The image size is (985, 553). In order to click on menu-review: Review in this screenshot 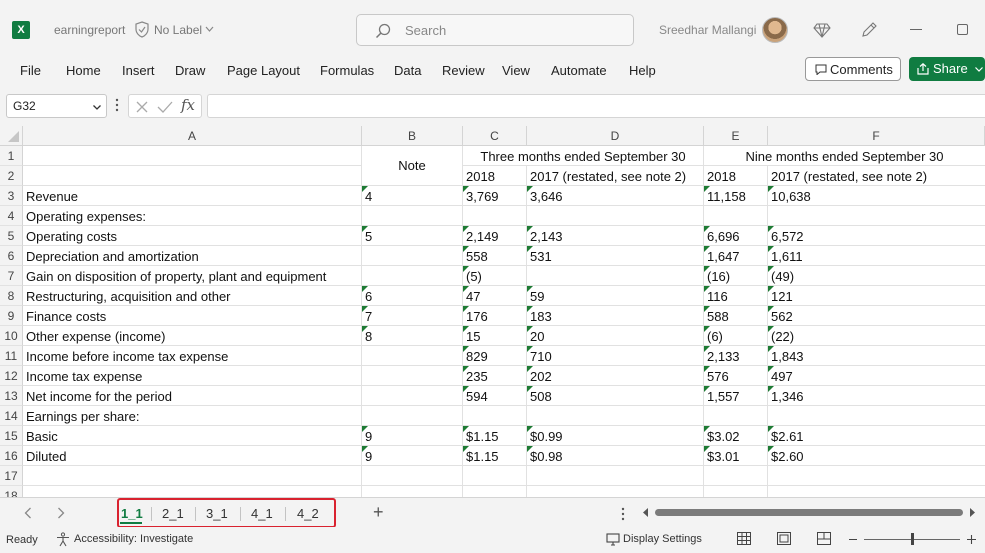, I will do `click(463, 70)`.